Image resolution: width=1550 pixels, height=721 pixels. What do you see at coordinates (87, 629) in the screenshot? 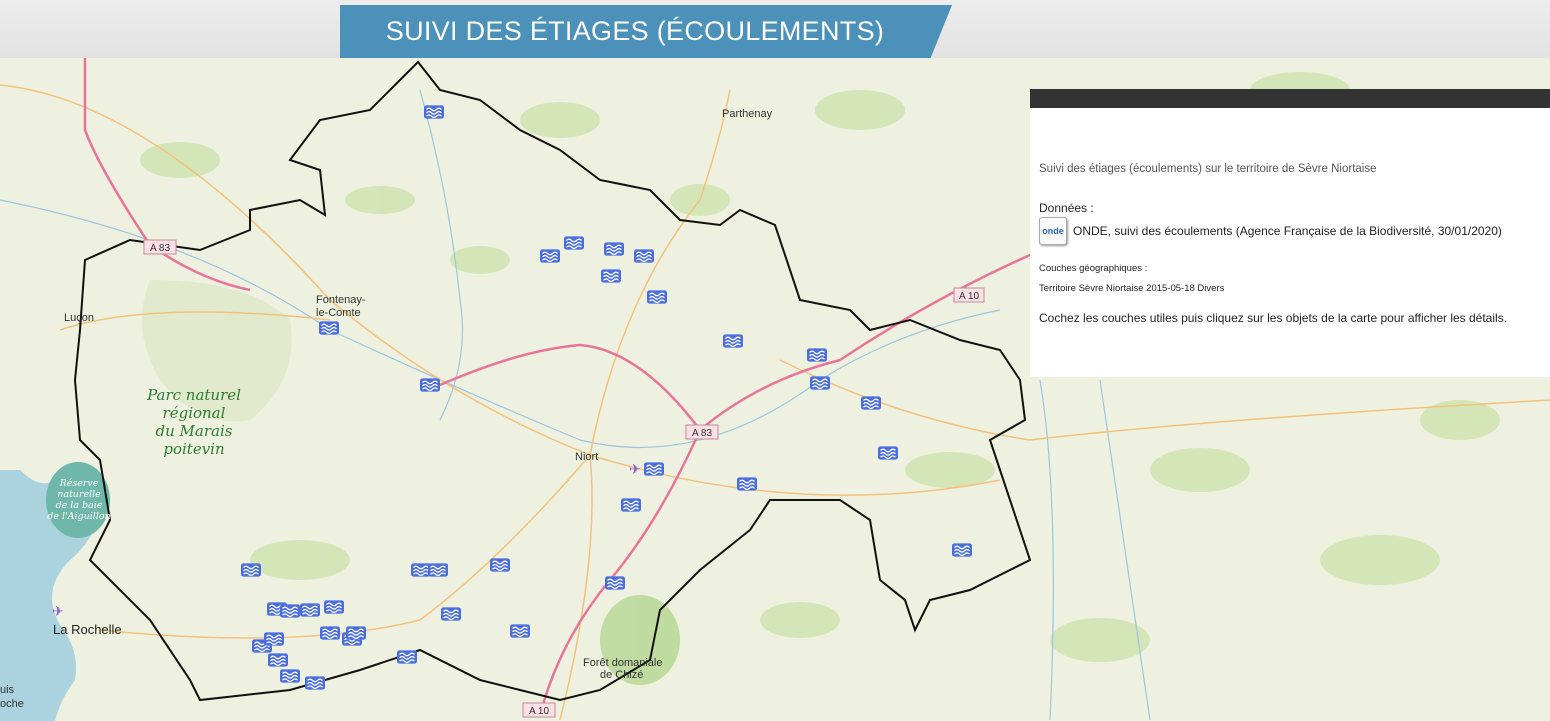
I see `place-label-la-rochelle: La Rochelle` at bounding box center [87, 629].